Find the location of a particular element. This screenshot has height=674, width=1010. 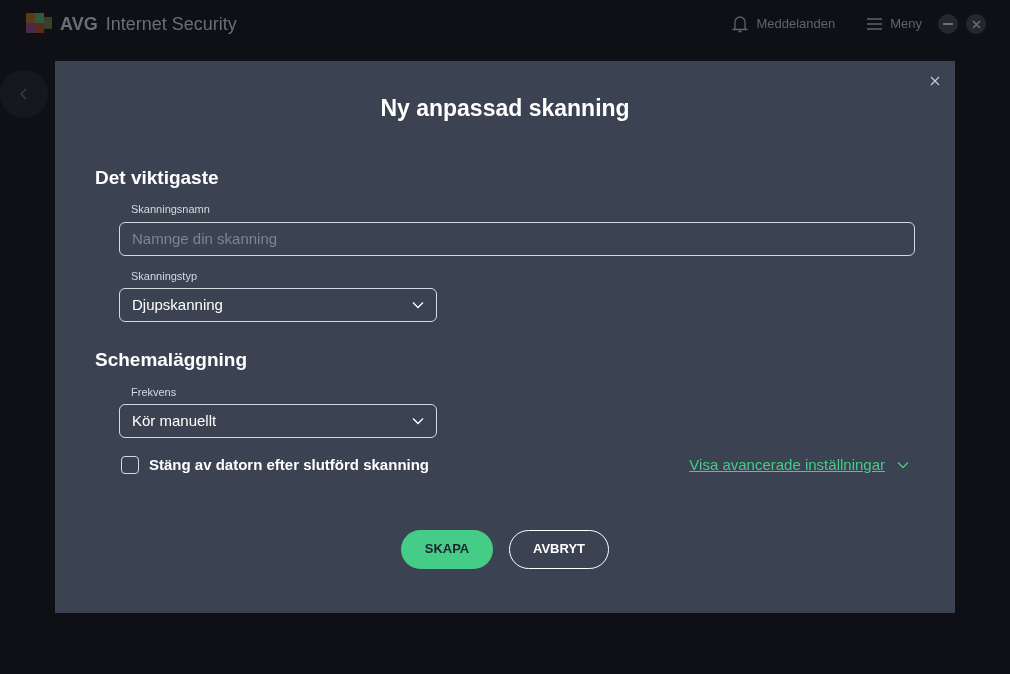

field-label: Skanningsnamn is located at coordinates (170, 209).